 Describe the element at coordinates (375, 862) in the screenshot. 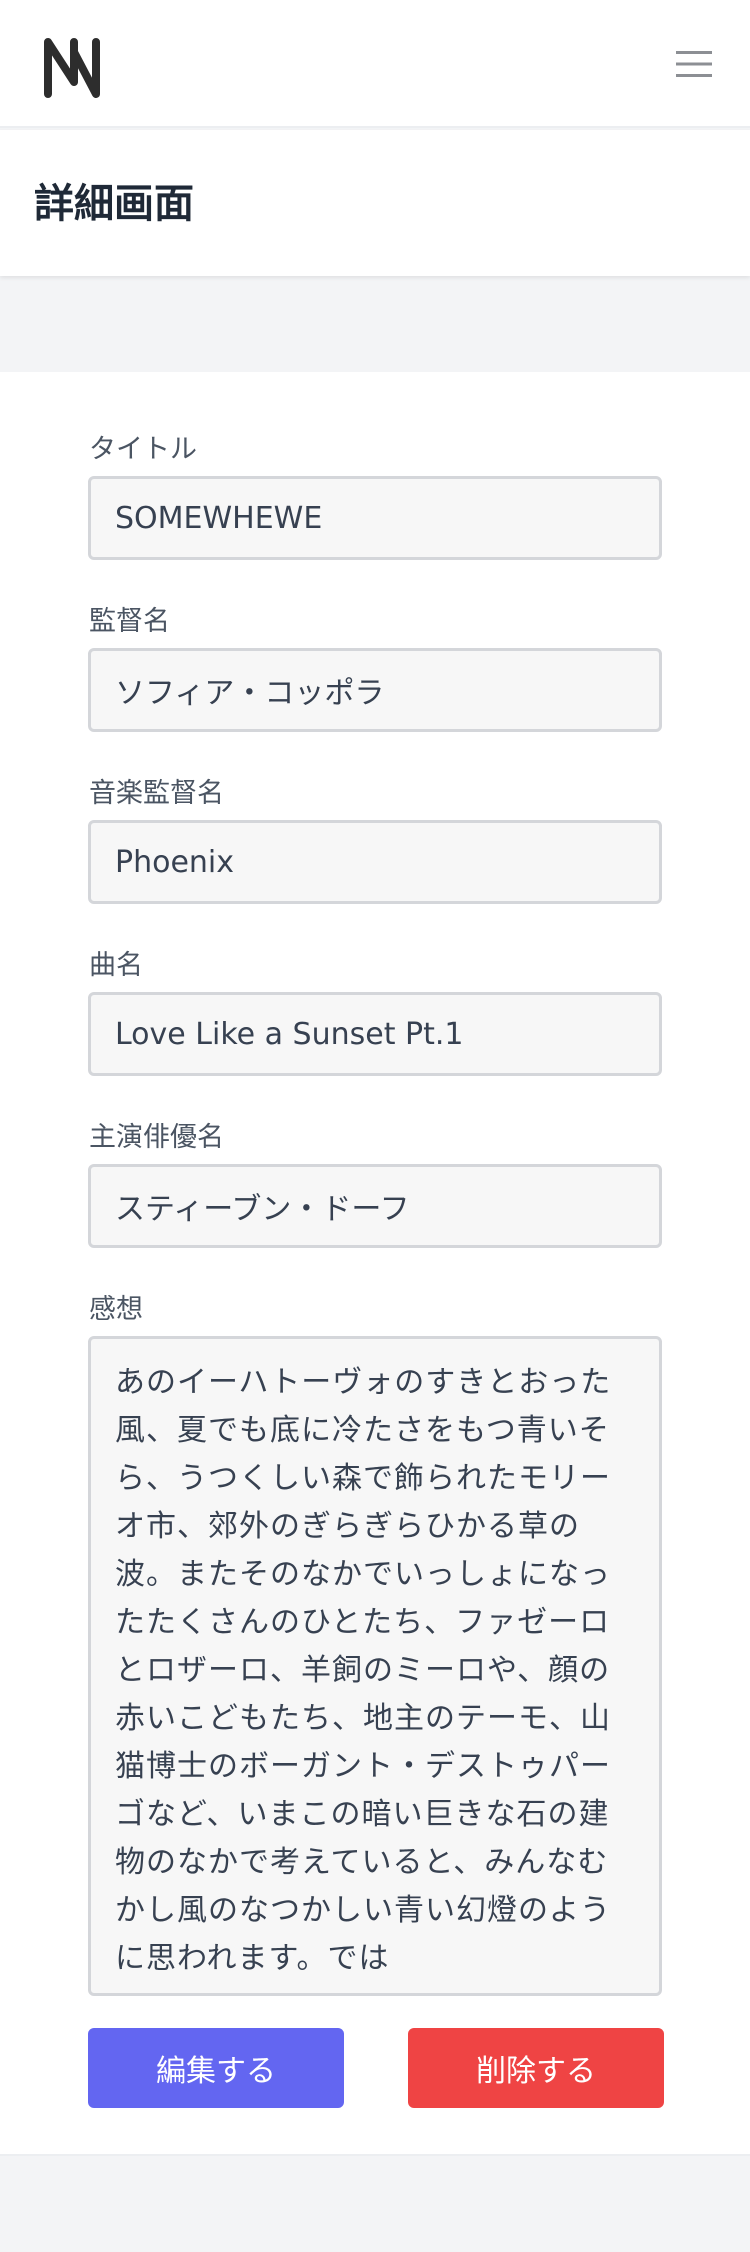

I see `music-director-input` at that location.